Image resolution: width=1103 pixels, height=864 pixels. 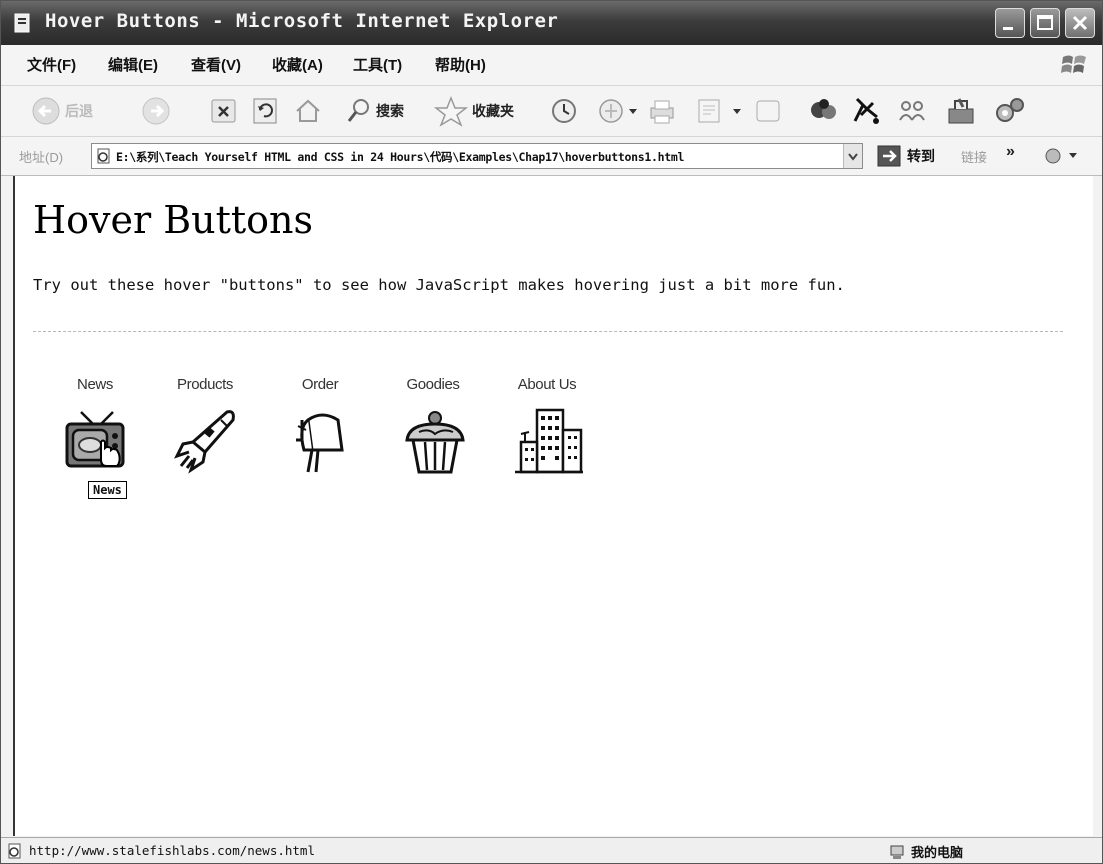 I want to click on mail-icon, so click(x=618, y=111).